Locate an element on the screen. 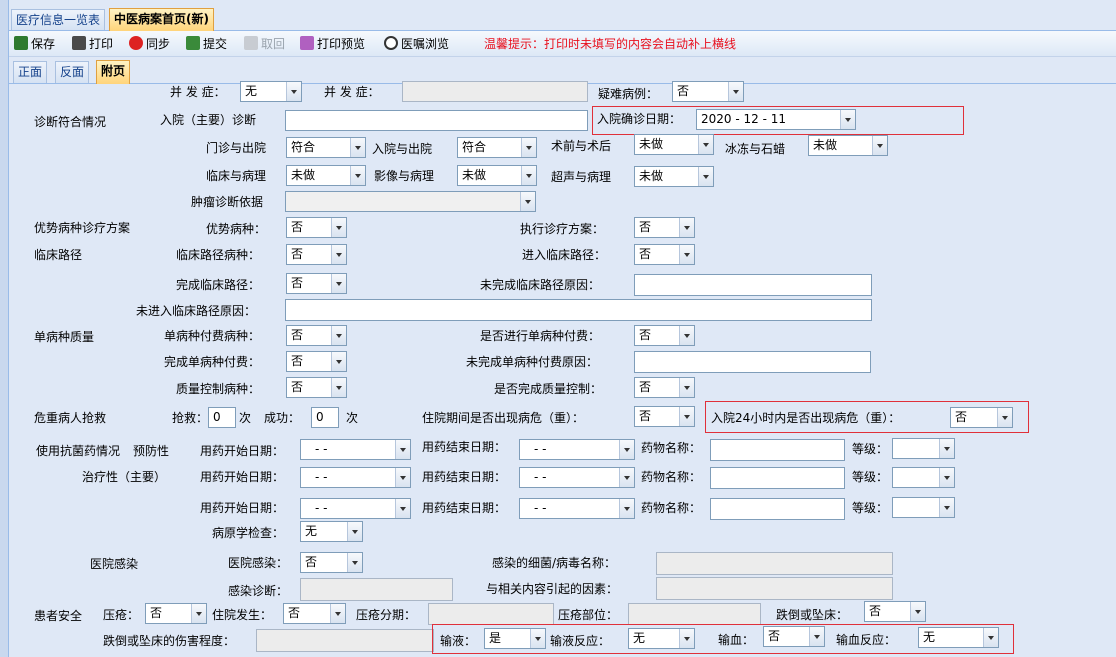 The width and height of the screenshot is (1116, 657). imaging-pathology-select: 未做 is located at coordinates (497, 175).